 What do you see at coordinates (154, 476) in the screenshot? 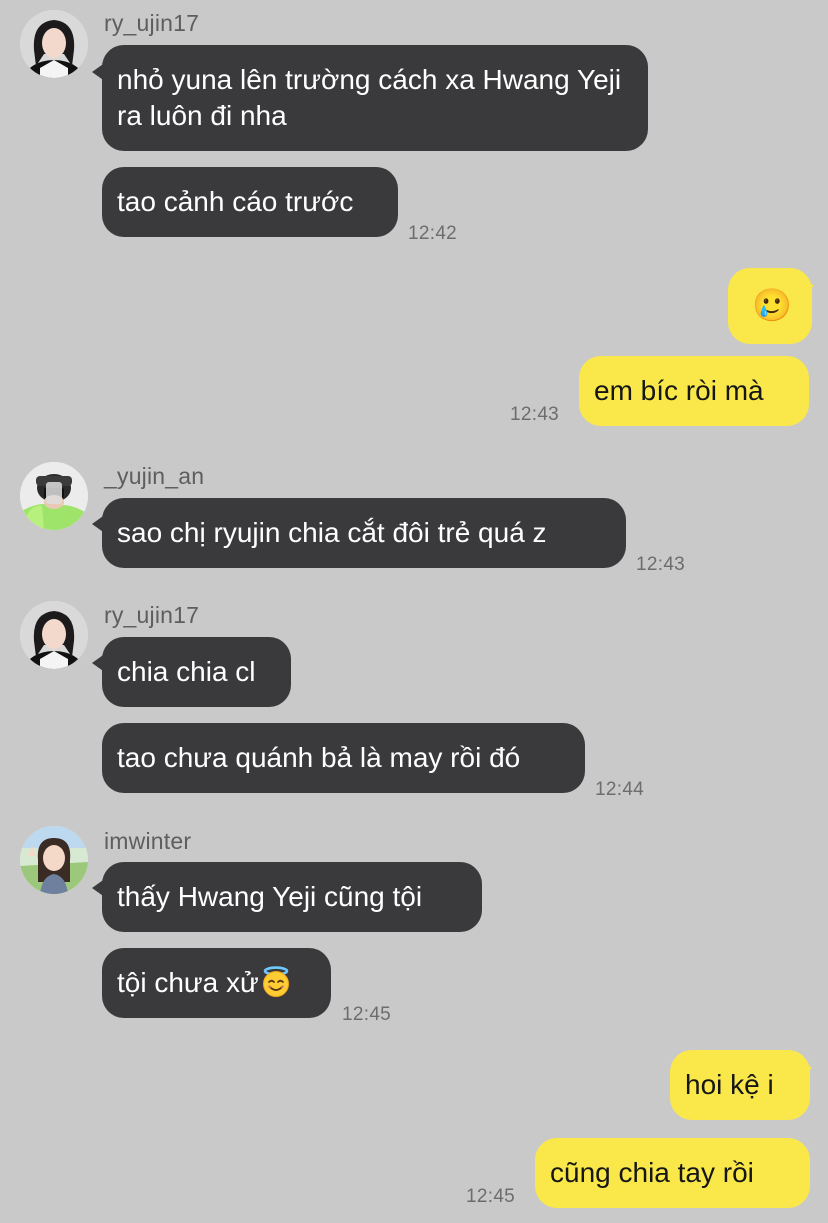
I see `sender-name: _yujin_an` at bounding box center [154, 476].